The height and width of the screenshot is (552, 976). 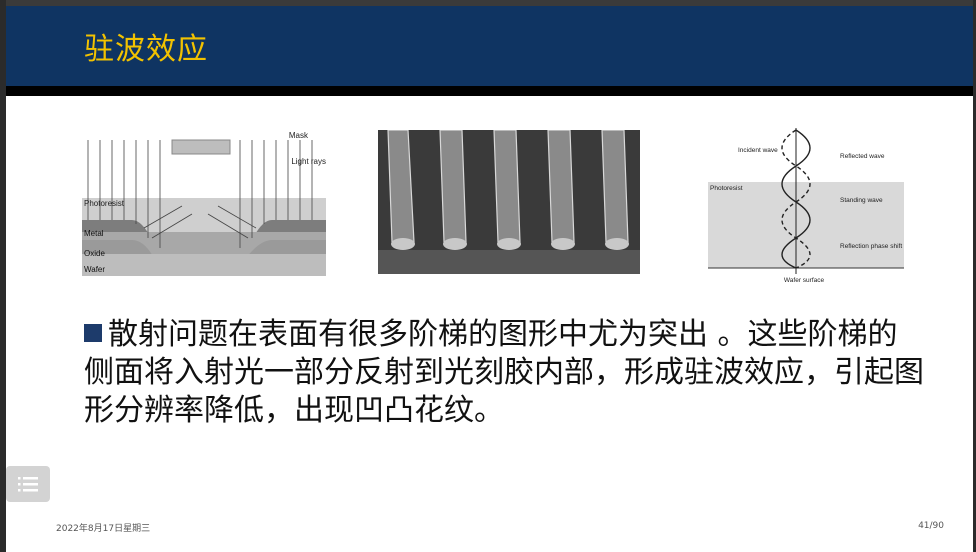 What do you see at coordinates (862, 156) in the screenshot?
I see `reflected-wave-label: Reflected wave` at bounding box center [862, 156].